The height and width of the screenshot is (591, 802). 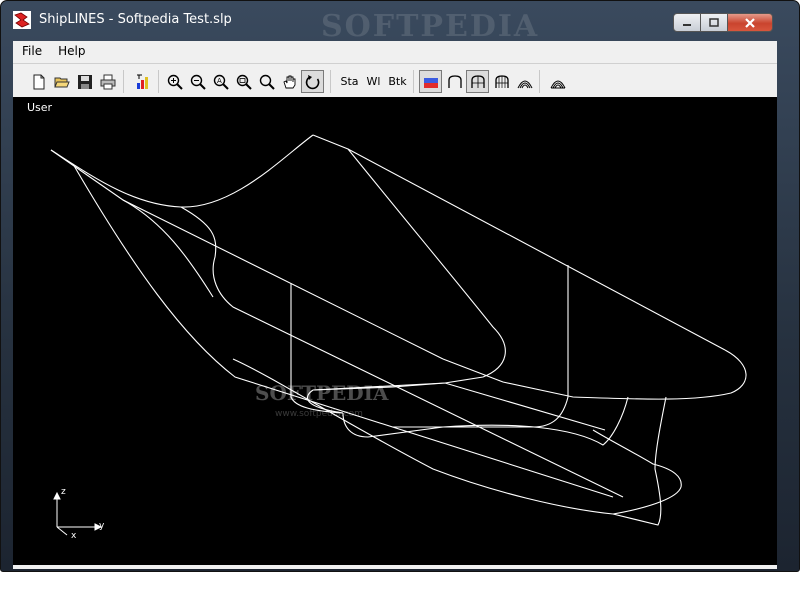 I want to click on buttocks-button: Btk, so click(x=397, y=81).